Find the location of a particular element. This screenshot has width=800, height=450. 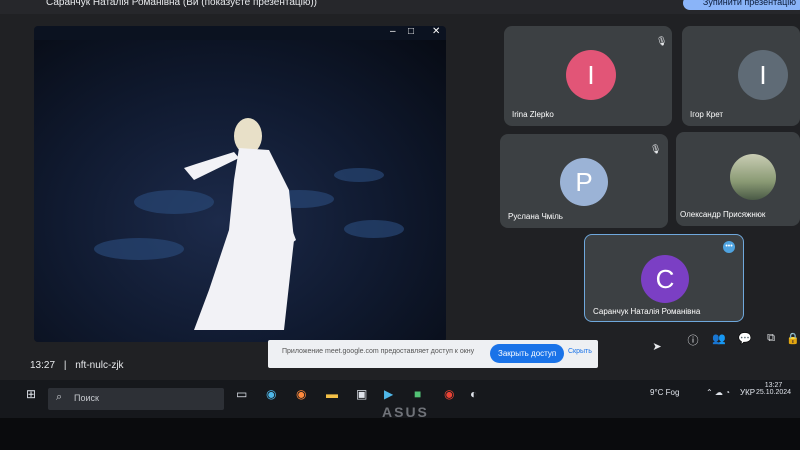

participant-tile: Олександр Присяжнюк is located at coordinates (738, 179).